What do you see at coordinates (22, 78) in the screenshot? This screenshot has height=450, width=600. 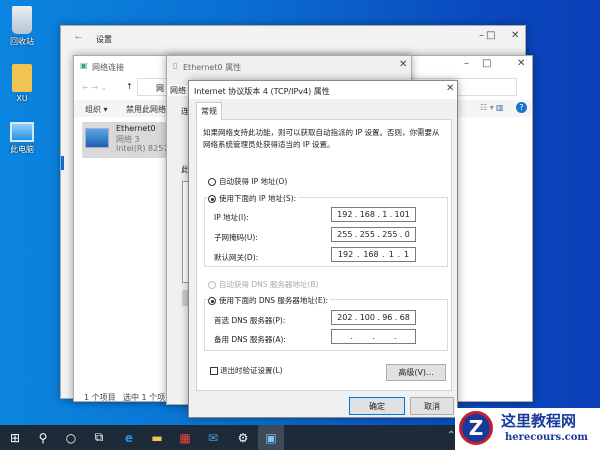 I see `user-folder-icon` at bounding box center [22, 78].